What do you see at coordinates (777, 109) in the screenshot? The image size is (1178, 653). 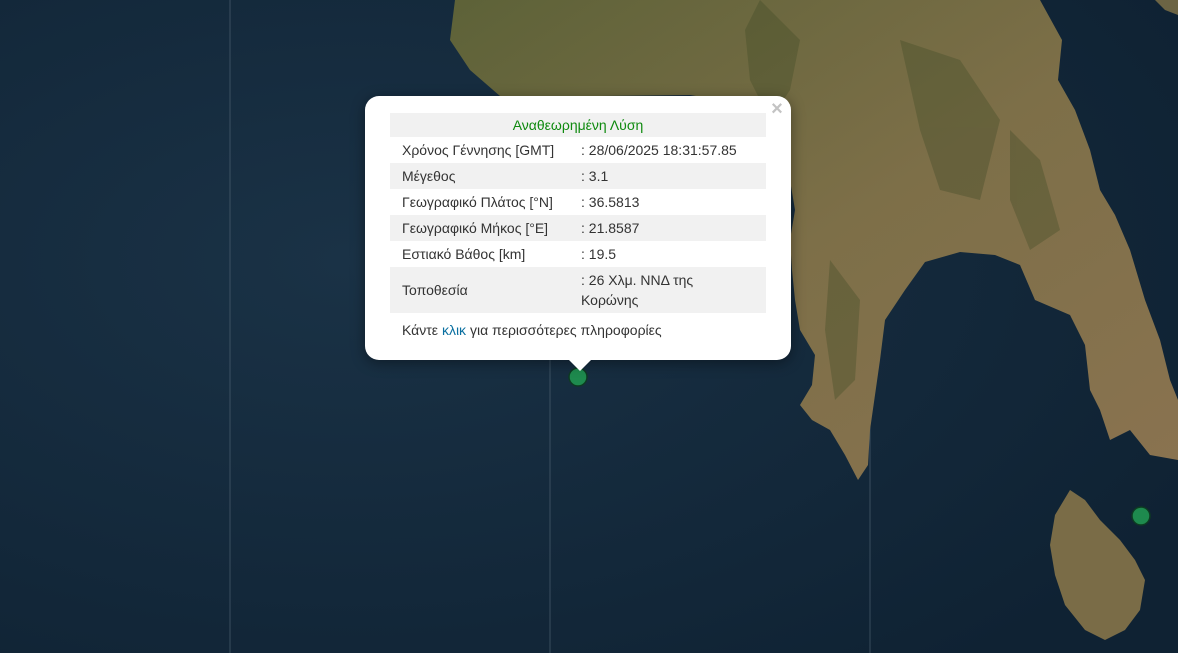 I see `close-icon: ×` at bounding box center [777, 109].